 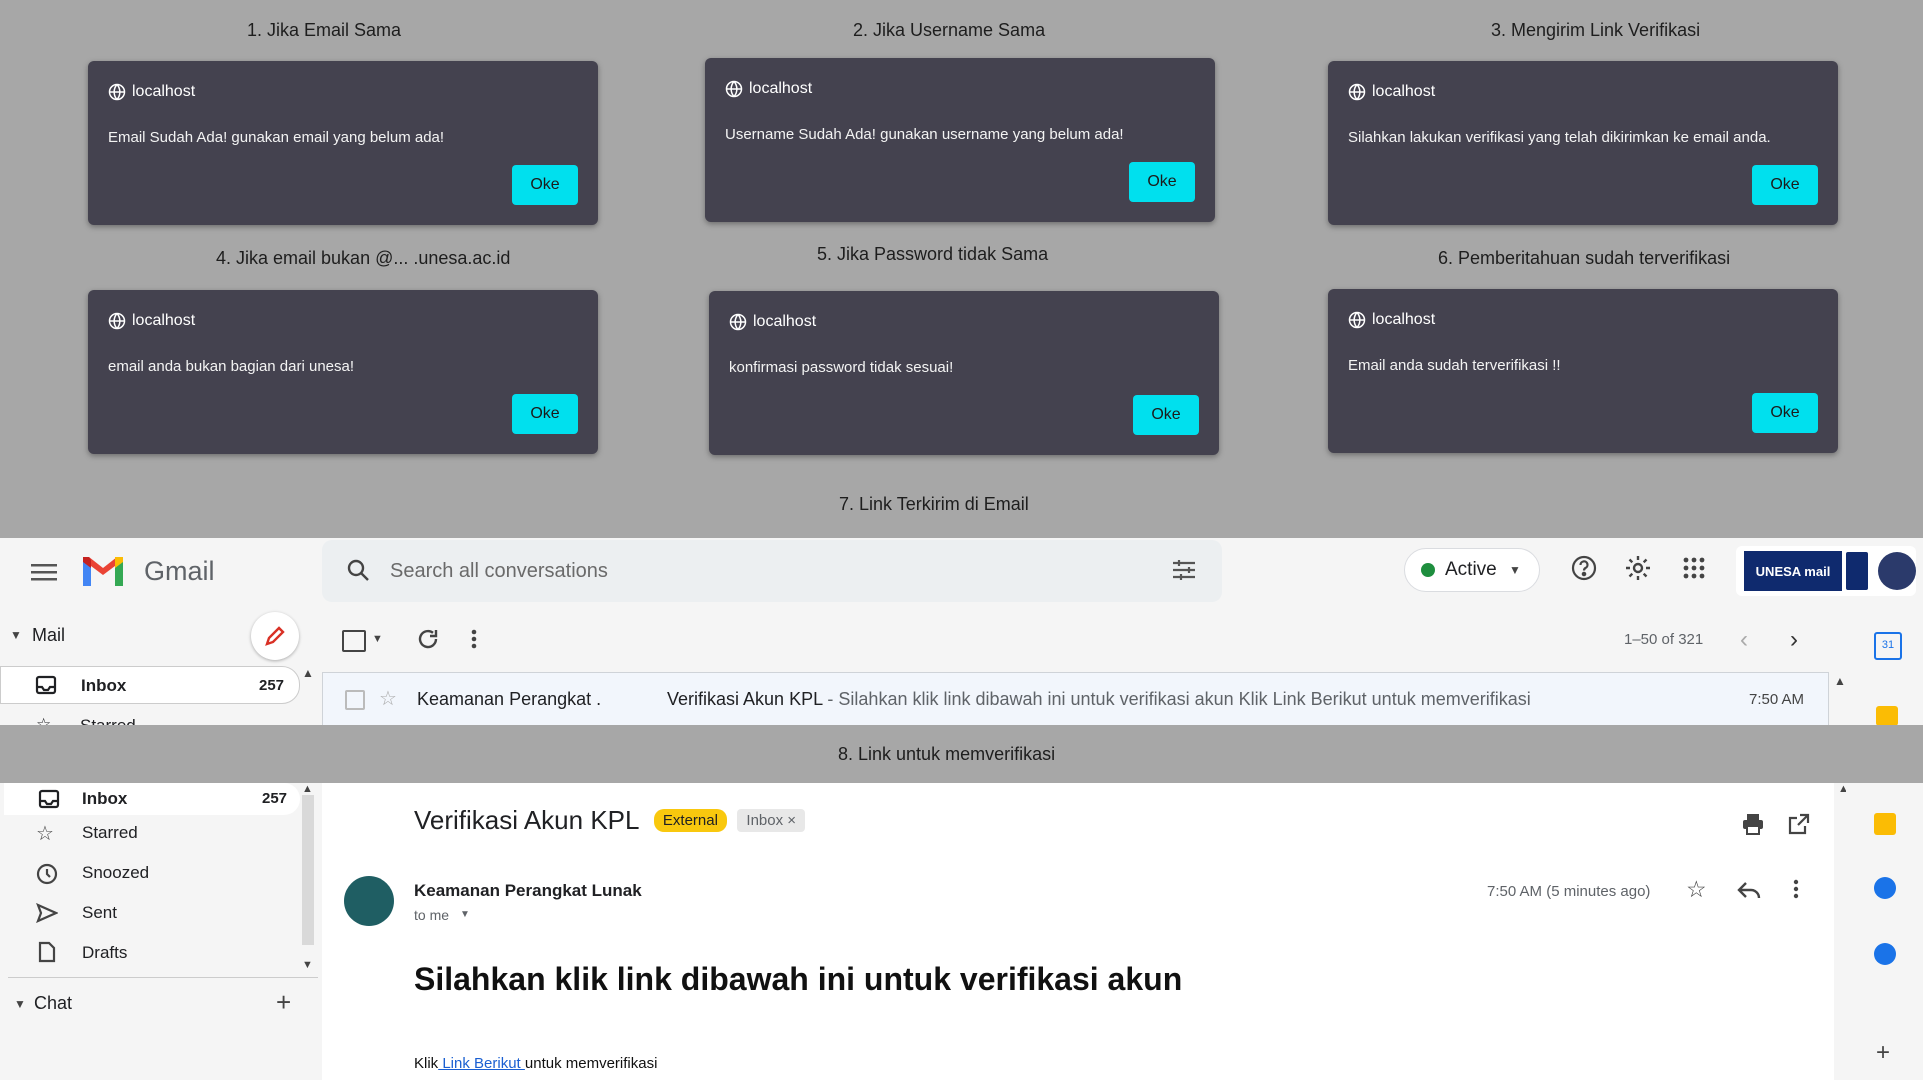 I want to click on search-icon, so click(x=358, y=570).